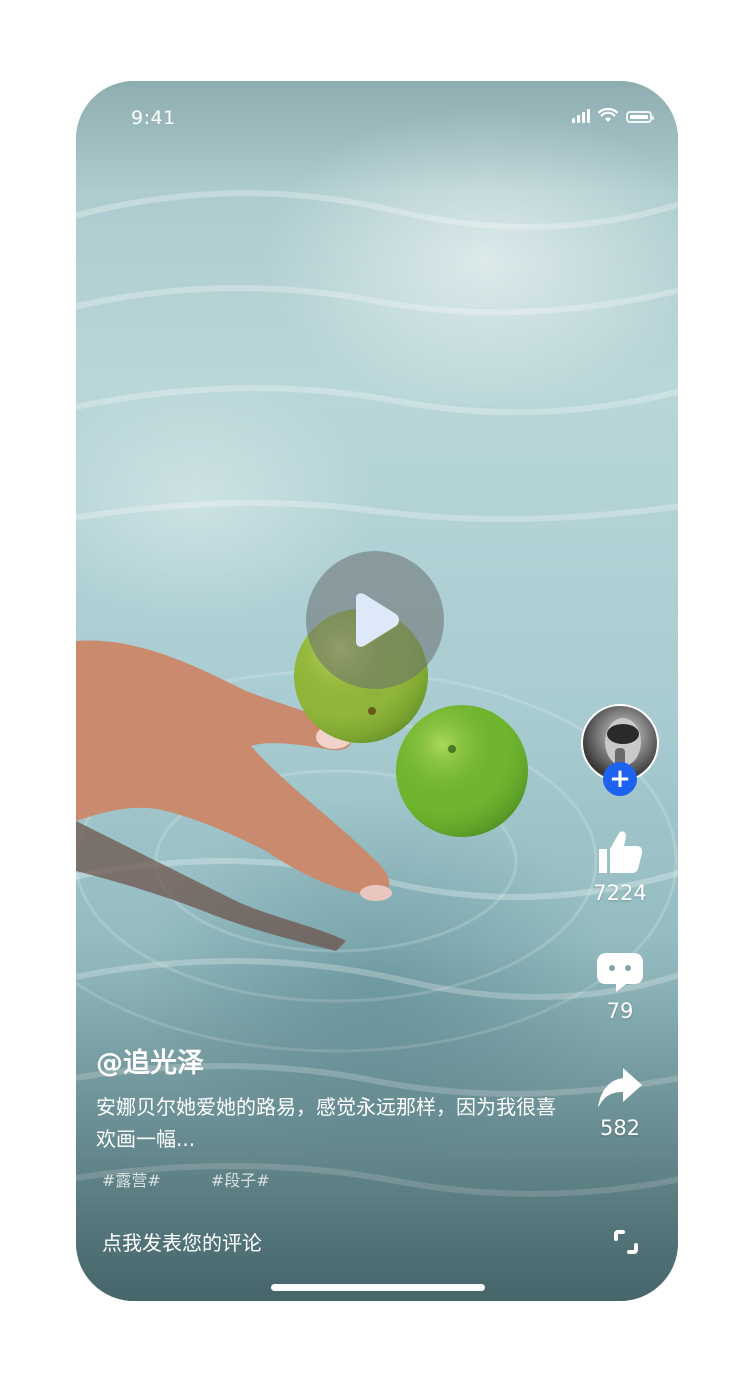  What do you see at coordinates (620, 1128) in the screenshot?
I see `share-count: 582` at bounding box center [620, 1128].